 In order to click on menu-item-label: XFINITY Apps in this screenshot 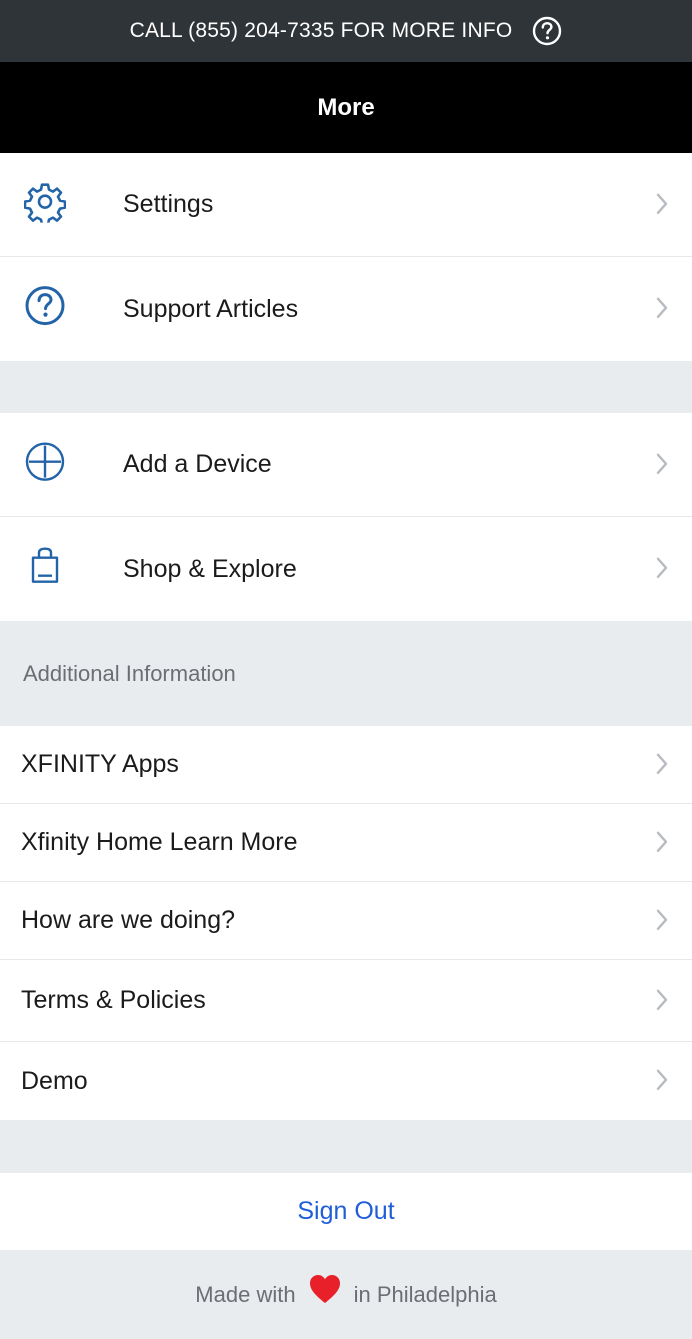, I will do `click(100, 764)`.